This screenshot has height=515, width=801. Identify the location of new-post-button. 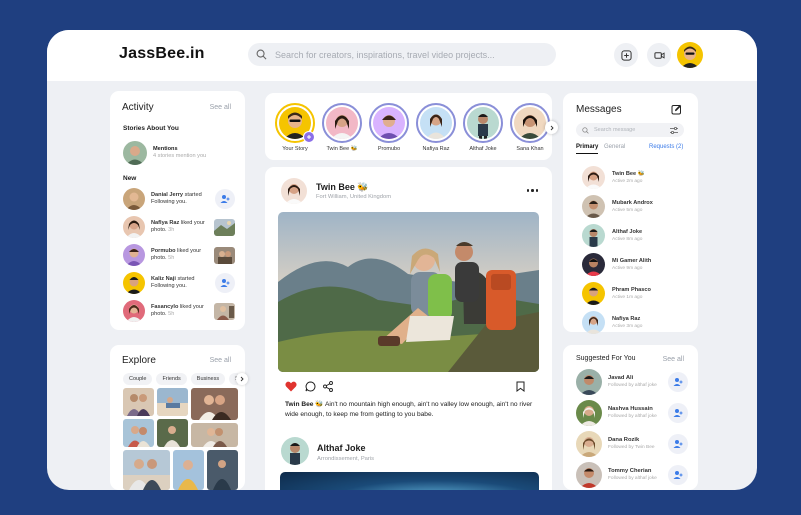
(626, 55).